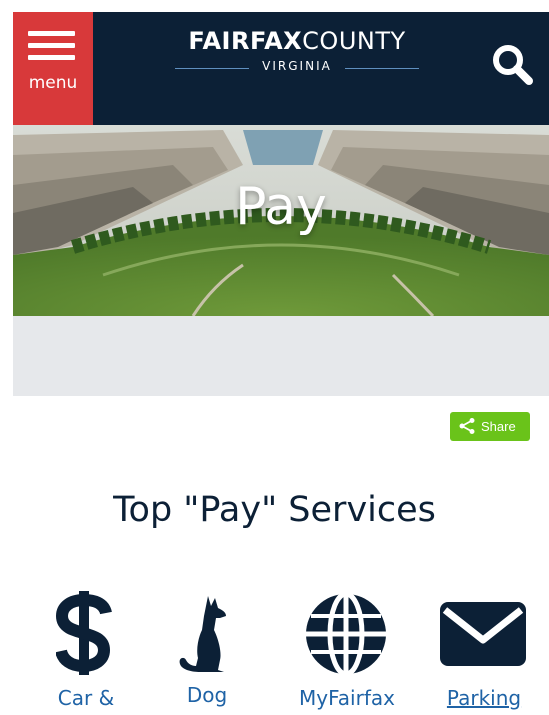 This screenshot has width=549, height=715. Describe the element at coordinates (483, 634) in the screenshot. I see `envelope-icon` at that location.